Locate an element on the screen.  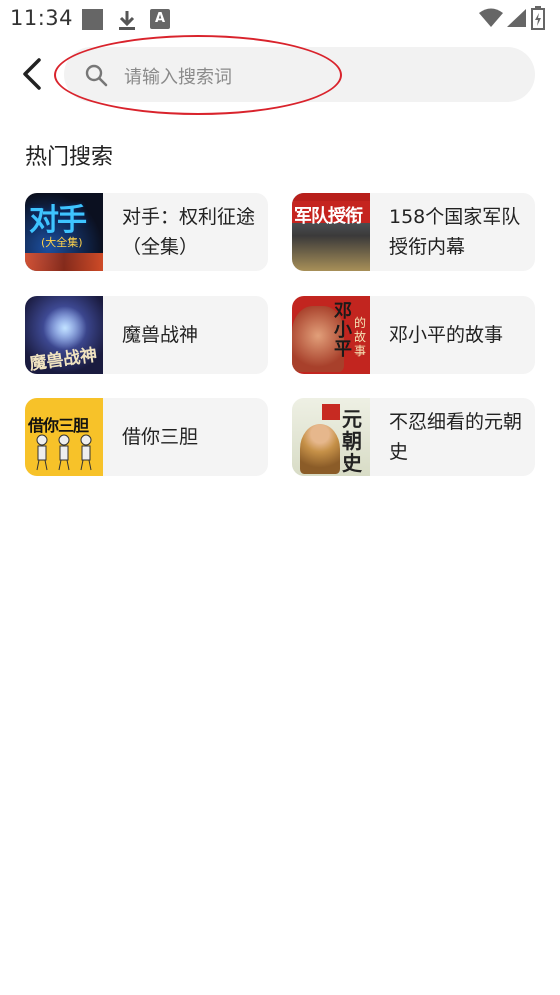
chevron-left-icon is located at coordinates (32, 74).